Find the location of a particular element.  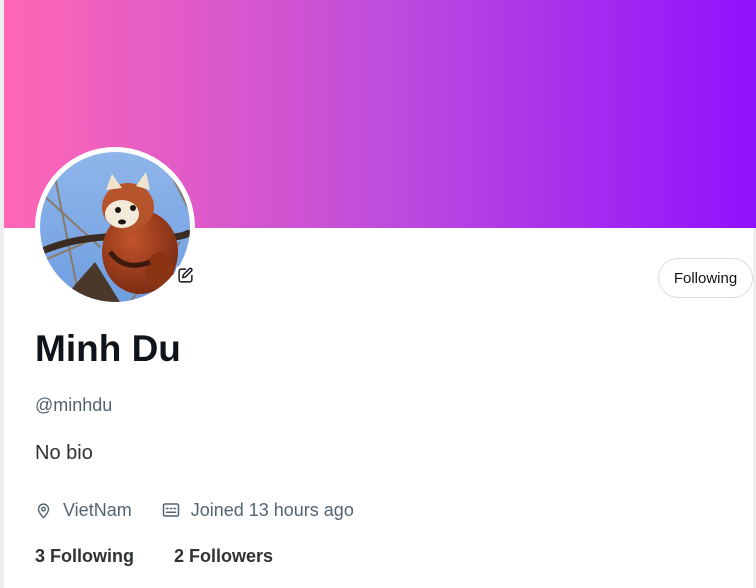

edit-pencil-square-icon is located at coordinates (185, 275).